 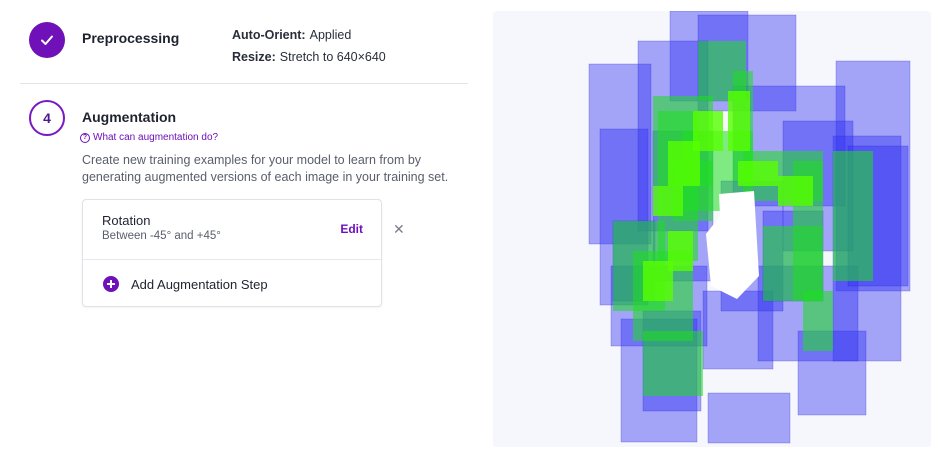 What do you see at coordinates (330, 35) in the screenshot?
I see `auto-orient-value: Applied` at bounding box center [330, 35].